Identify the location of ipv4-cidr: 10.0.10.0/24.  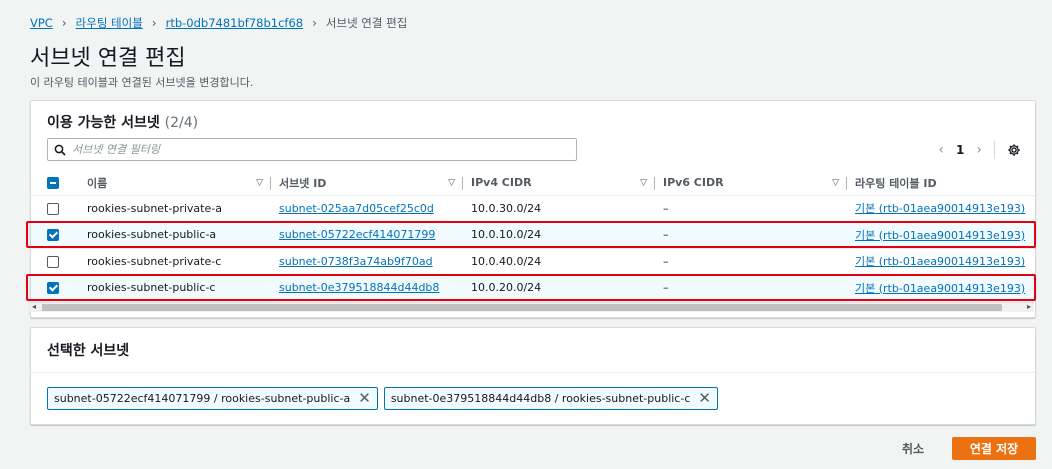
(559, 235).